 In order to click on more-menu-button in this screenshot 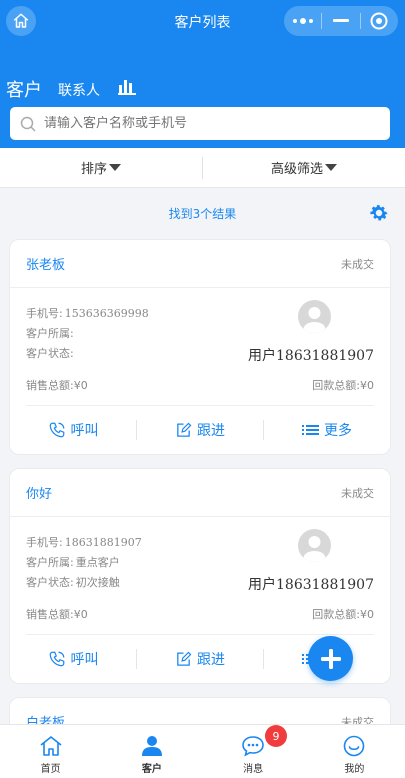, I will do `click(302, 21)`.